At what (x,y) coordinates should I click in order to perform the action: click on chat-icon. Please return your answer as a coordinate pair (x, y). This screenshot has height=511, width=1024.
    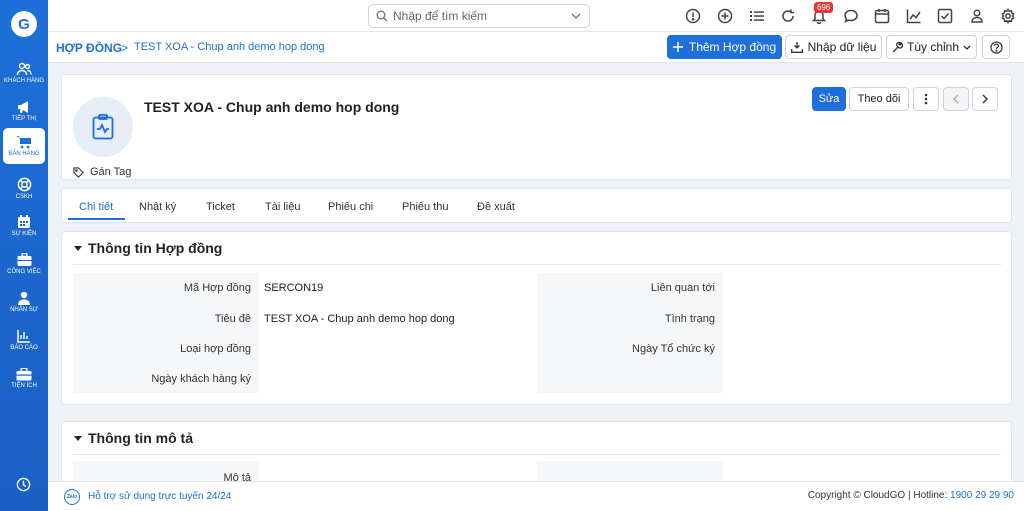
    Looking at the image, I should click on (851, 16).